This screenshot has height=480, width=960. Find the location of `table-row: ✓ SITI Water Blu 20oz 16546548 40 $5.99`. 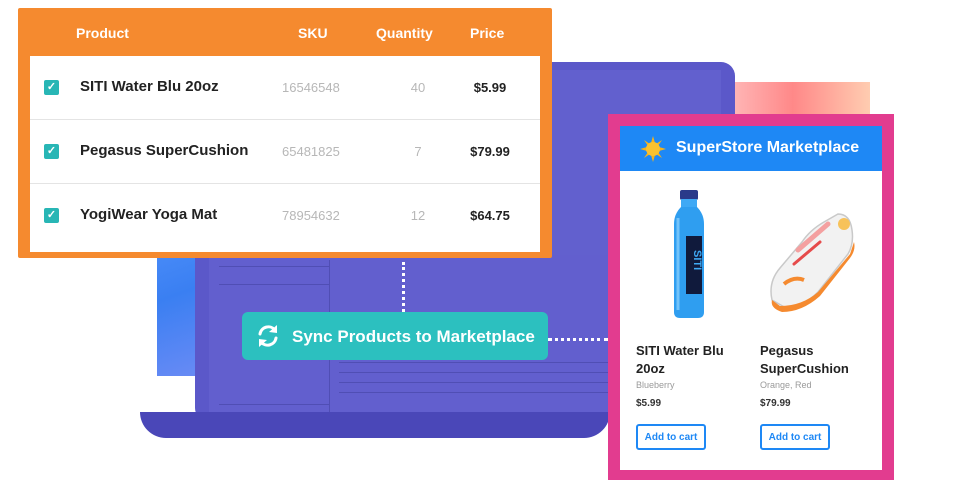

table-row: ✓ SITI Water Blu 20oz 16546548 40 $5.99 is located at coordinates (285, 88).